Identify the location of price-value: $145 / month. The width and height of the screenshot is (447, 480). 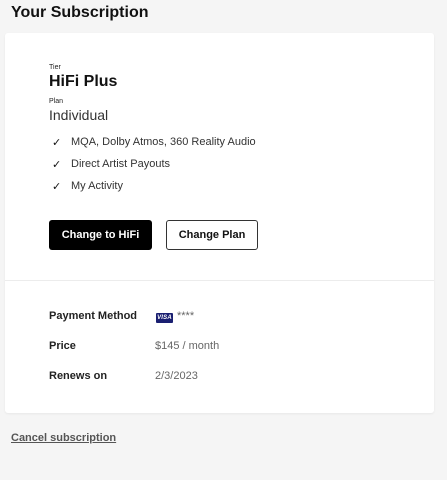
(187, 346).